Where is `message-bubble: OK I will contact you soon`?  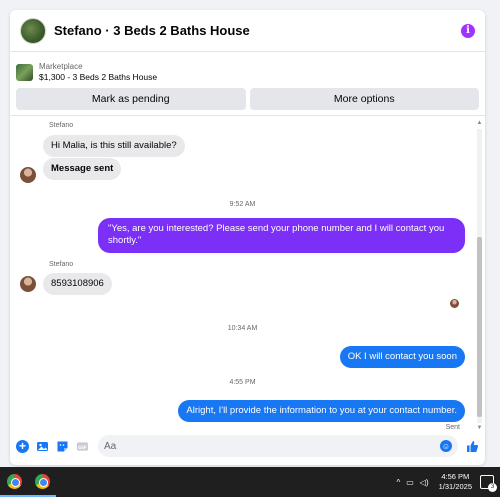
message-bubble: OK I will contact you soon is located at coordinates (402, 357).